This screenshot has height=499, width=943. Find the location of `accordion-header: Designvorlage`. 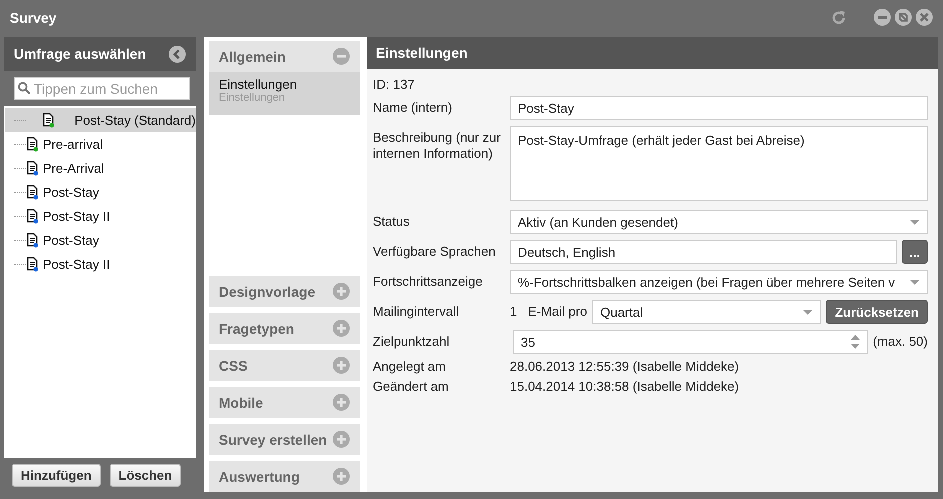

accordion-header: Designvorlage is located at coordinates (284, 291).